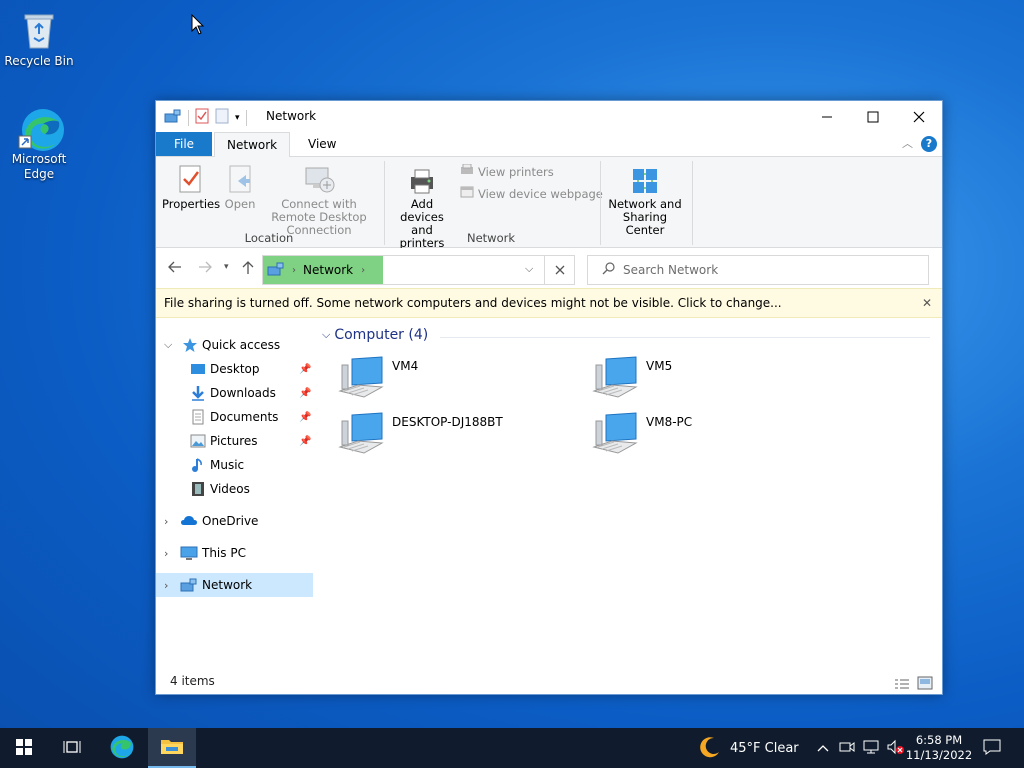  I want to click on back-arrow-icon, so click(175, 269).